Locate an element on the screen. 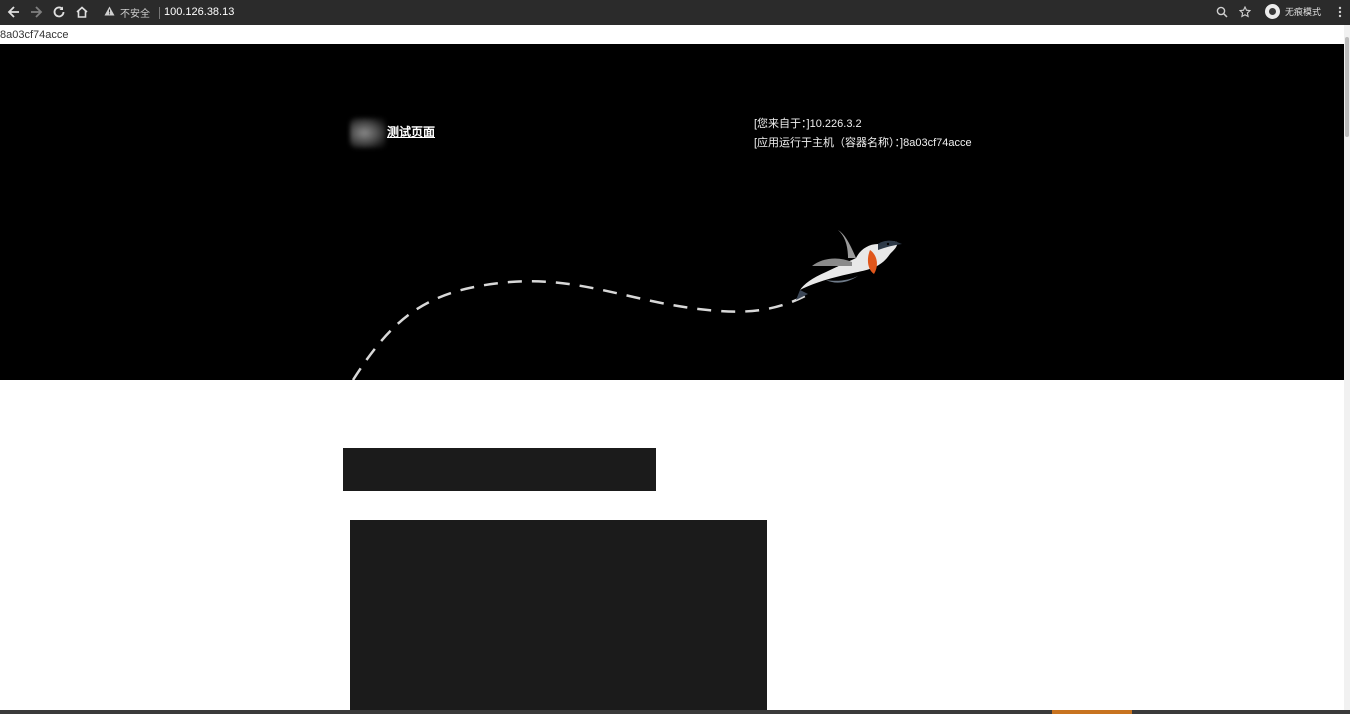 This screenshot has width=1350, height=714. warning-icon is located at coordinates (109, 12).